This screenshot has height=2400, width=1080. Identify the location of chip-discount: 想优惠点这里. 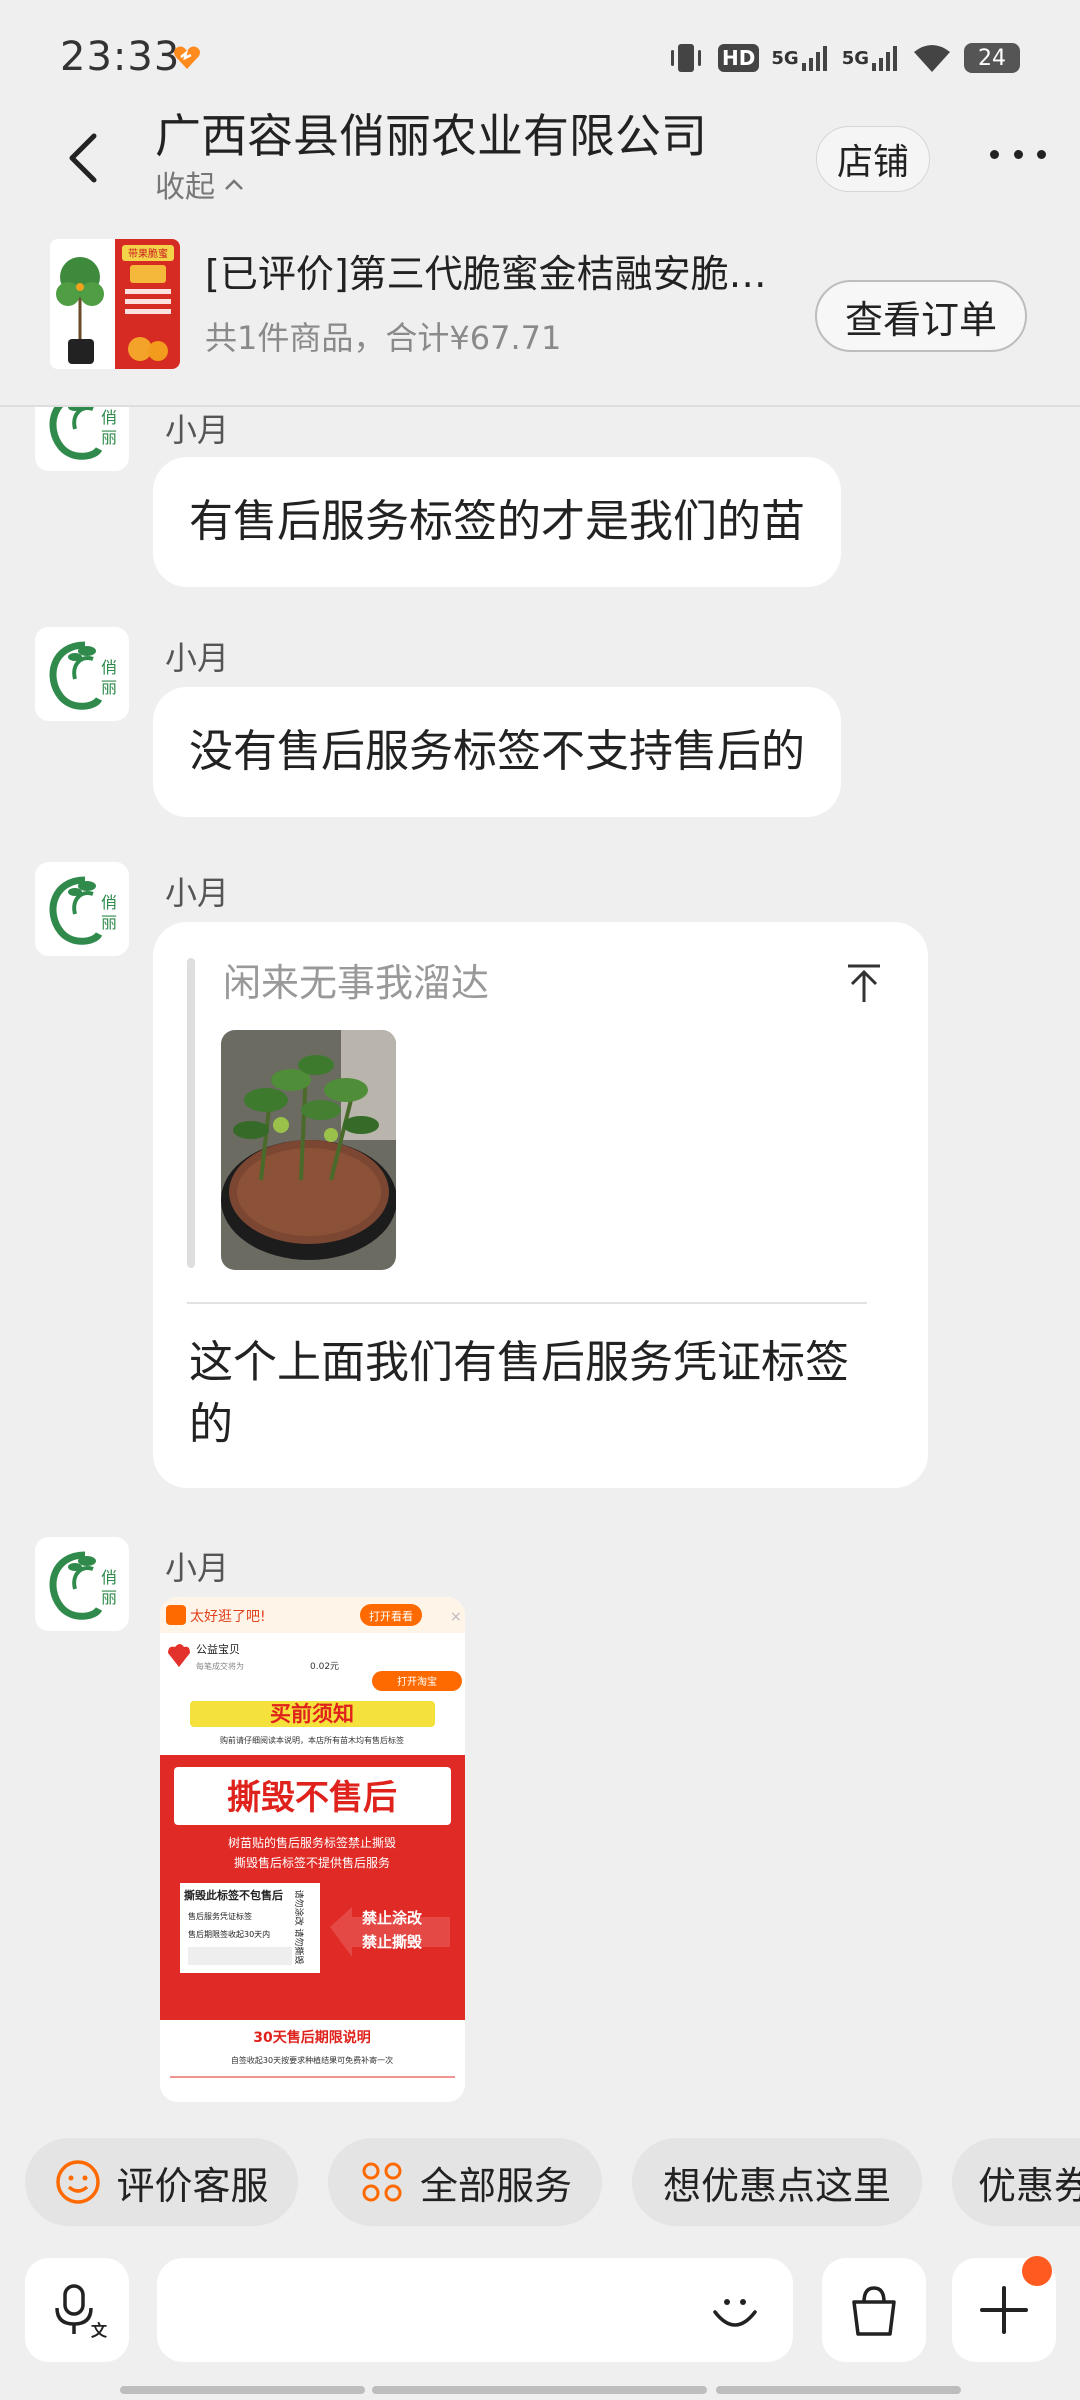
(777, 2182).